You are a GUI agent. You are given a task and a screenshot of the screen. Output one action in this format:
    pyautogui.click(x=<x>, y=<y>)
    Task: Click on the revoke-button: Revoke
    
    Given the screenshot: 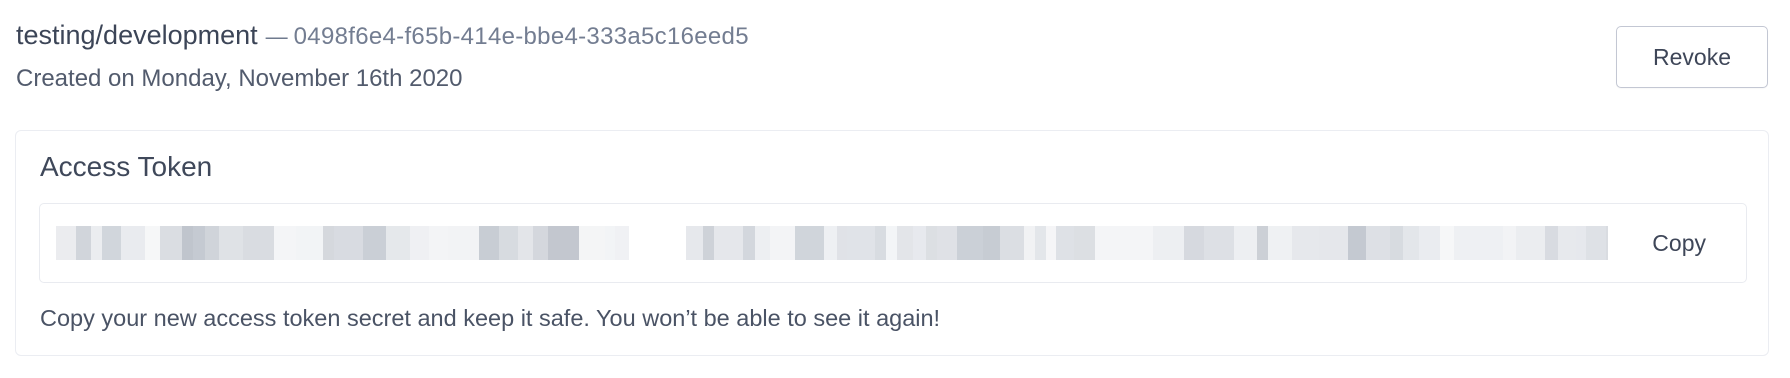 What is the action you would take?
    pyautogui.click(x=1692, y=57)
    